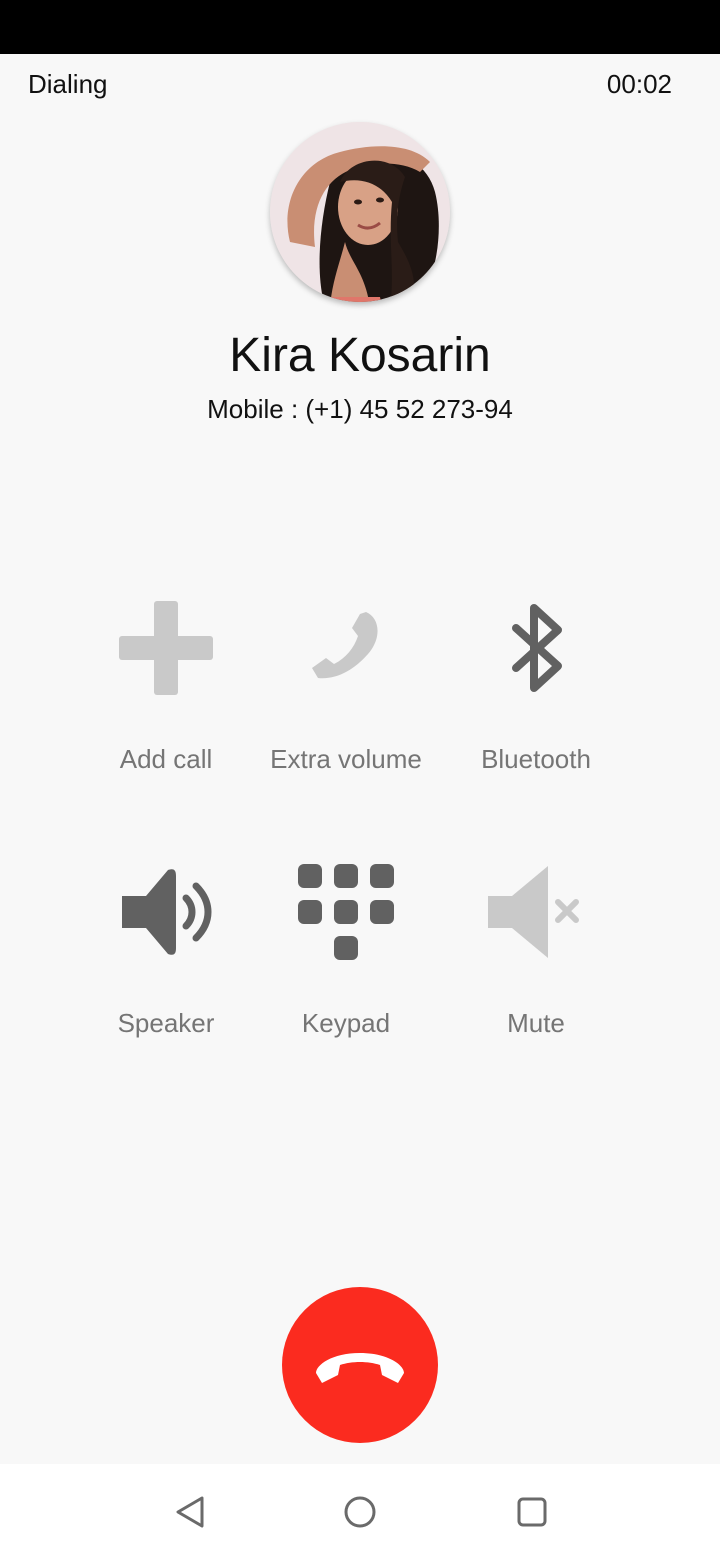  What do you see at coordinates (166, 759) in the screenshot?
I see `add-call-label: Add call` at bounding box center [166, 759].